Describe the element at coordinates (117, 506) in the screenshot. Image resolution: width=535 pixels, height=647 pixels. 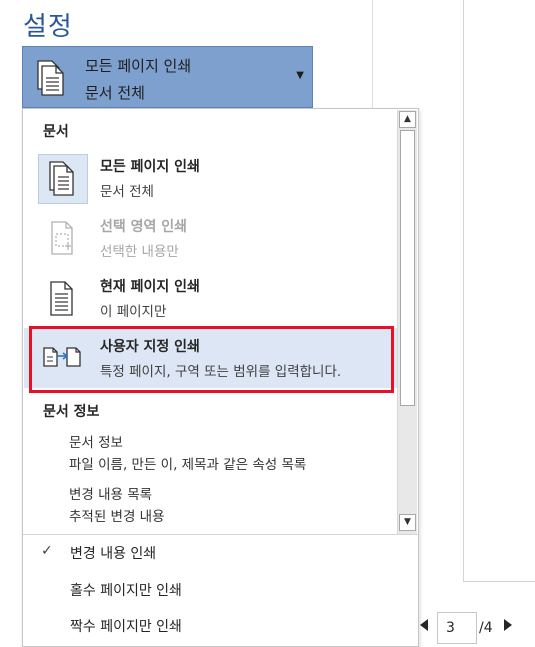
I see `option-markup-list: 변경 내용 목록 추적된 변경 내용` at that location.